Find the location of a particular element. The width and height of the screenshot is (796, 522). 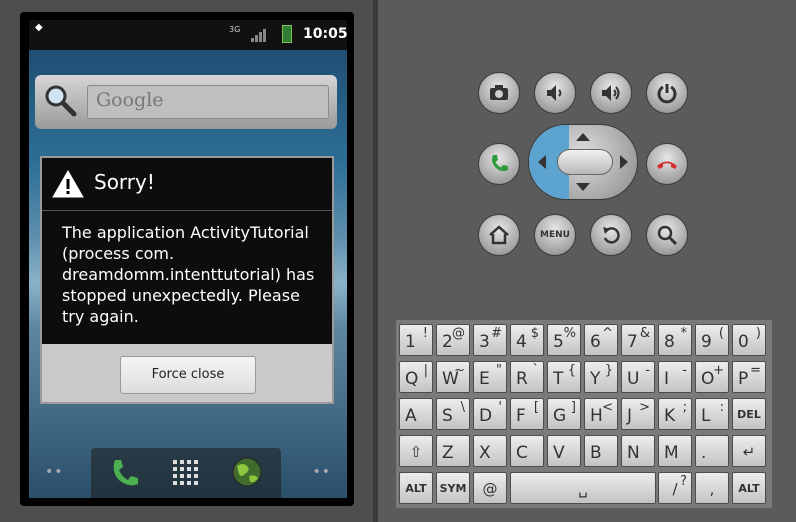

key-label: V is located at coordinates (559, 453).